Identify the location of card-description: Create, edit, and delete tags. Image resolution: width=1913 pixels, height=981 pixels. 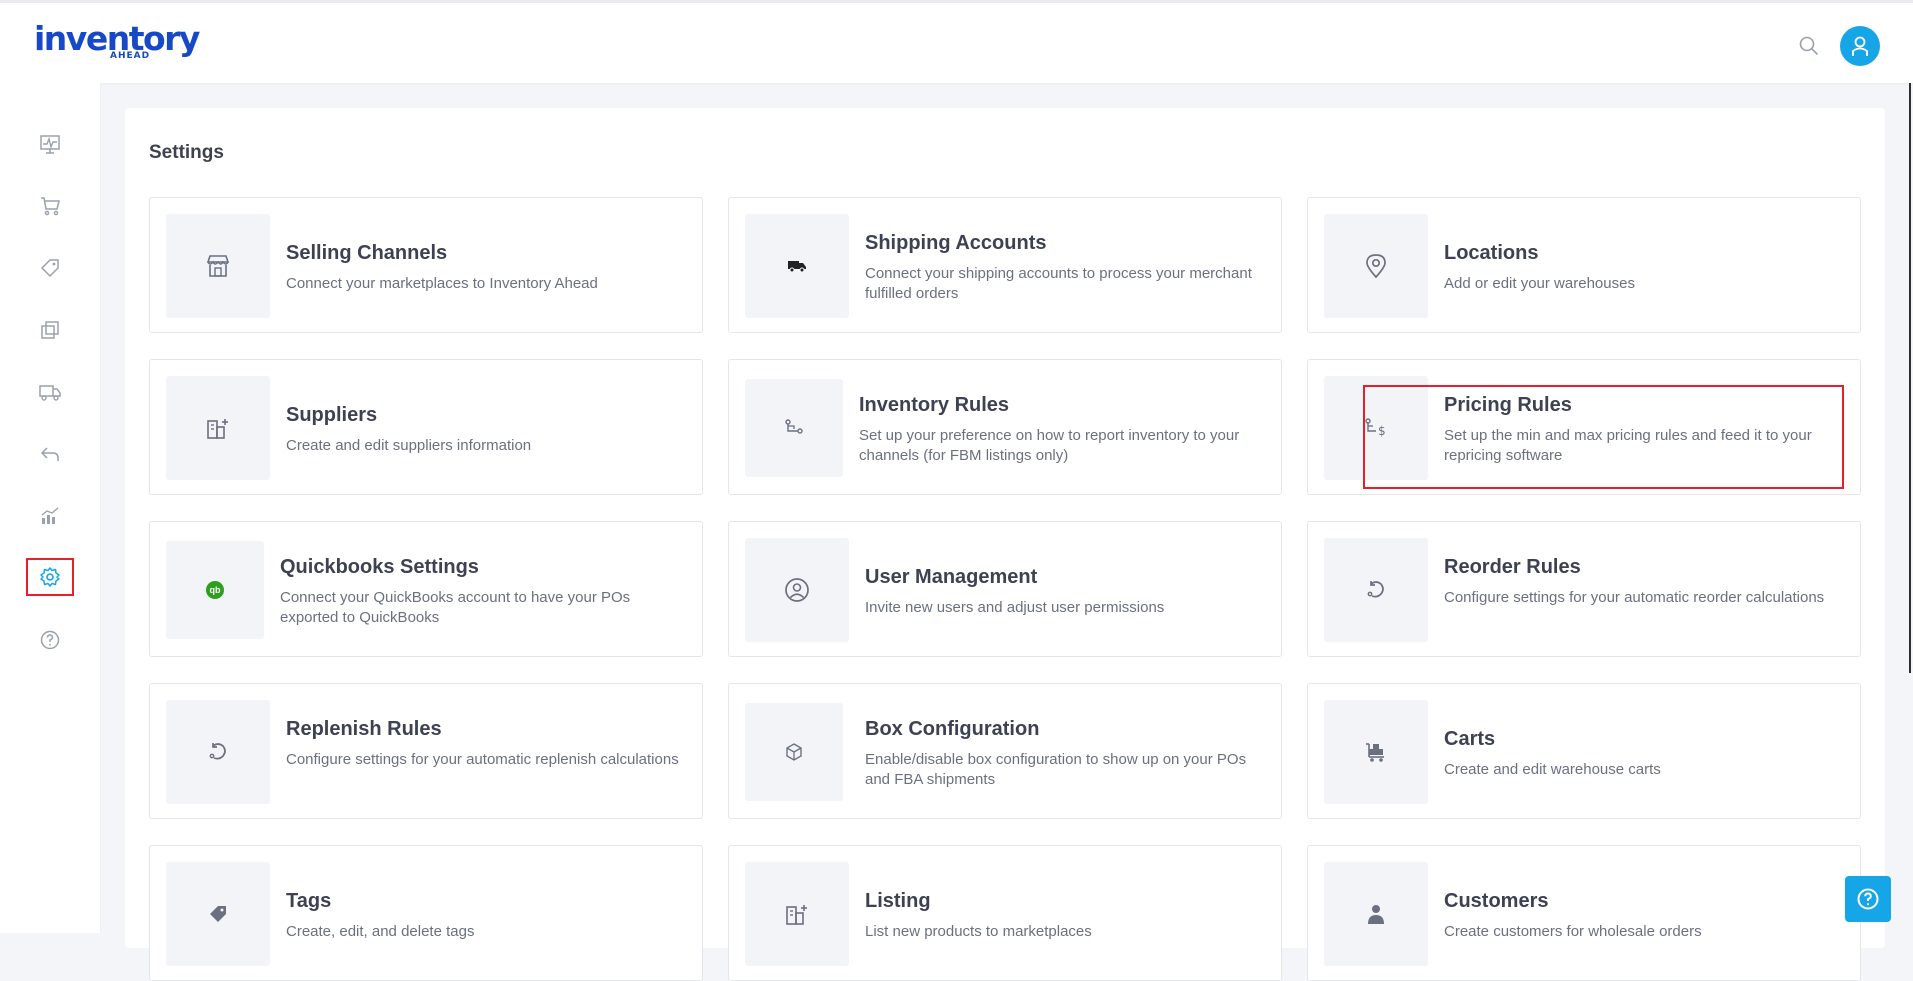
(380, 931).